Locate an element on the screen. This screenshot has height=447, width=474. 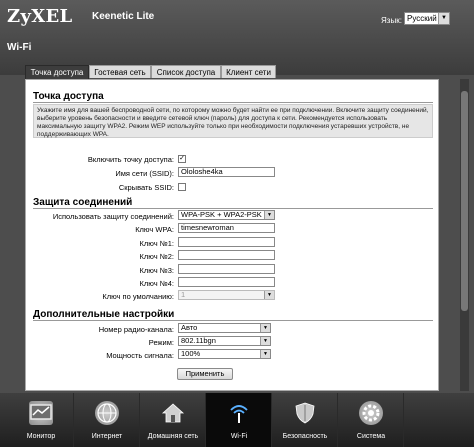
language-value: Русский is located at coordinates (422, 18).